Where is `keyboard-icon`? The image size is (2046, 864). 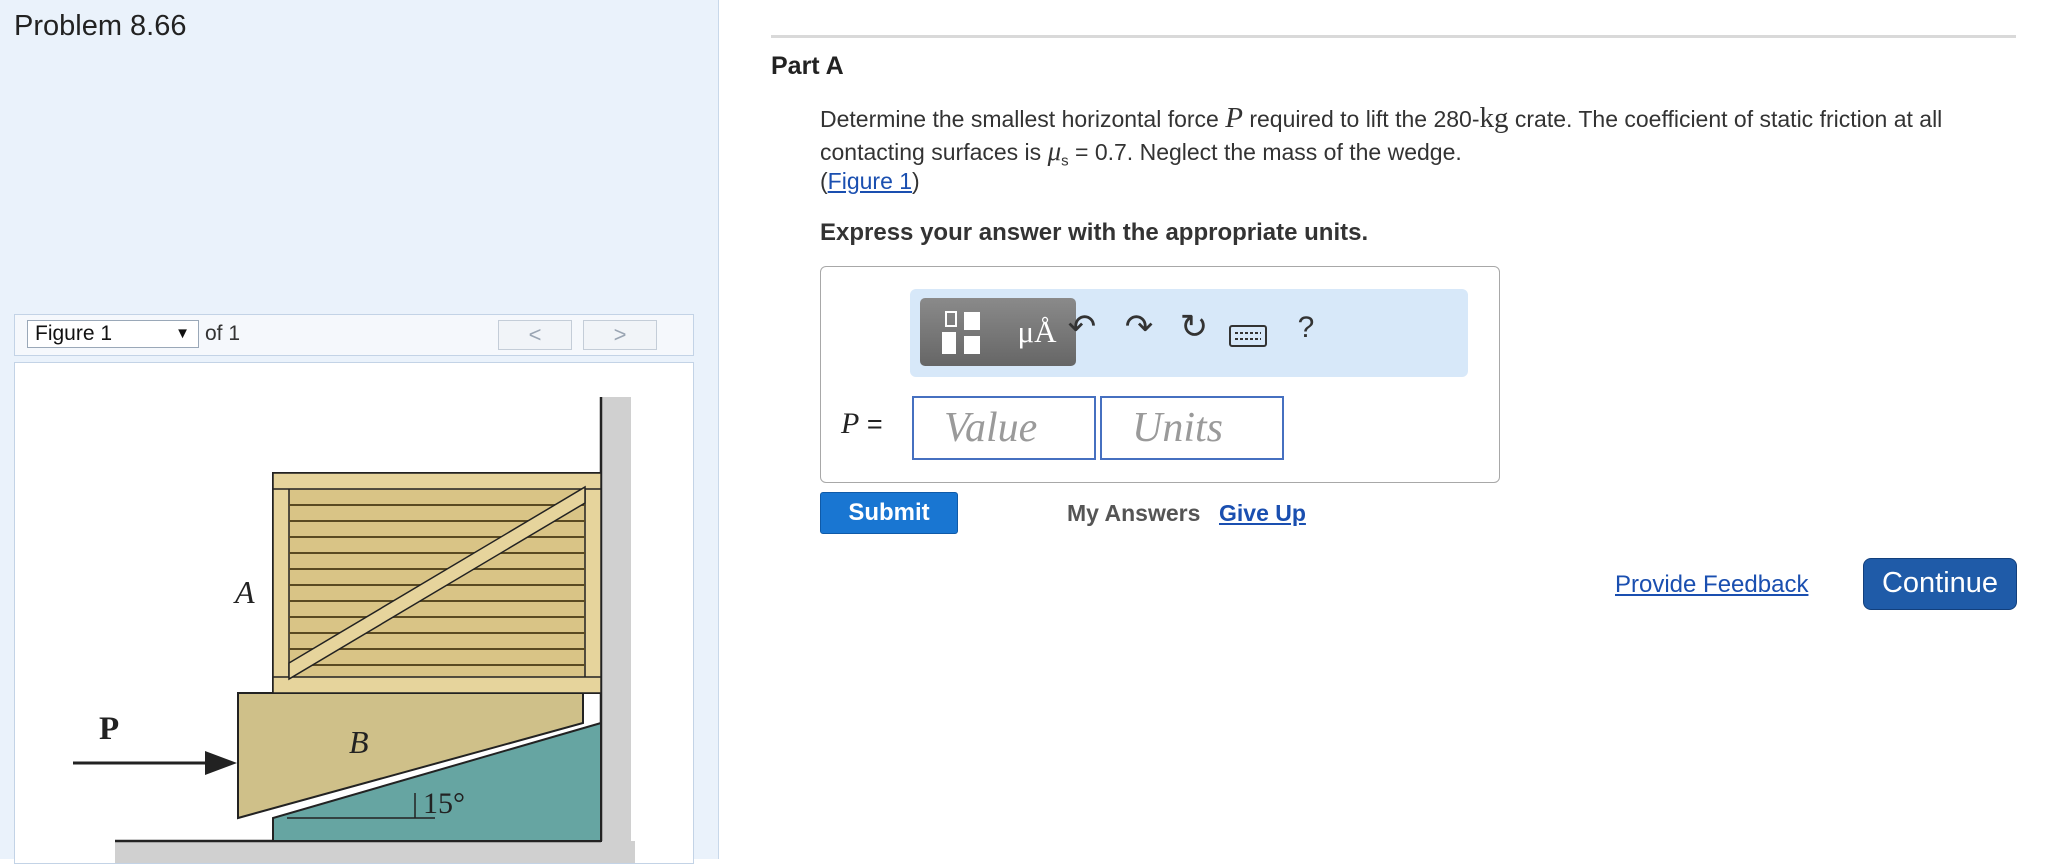 keyboard-icon is located at coordinates (1248, 336).